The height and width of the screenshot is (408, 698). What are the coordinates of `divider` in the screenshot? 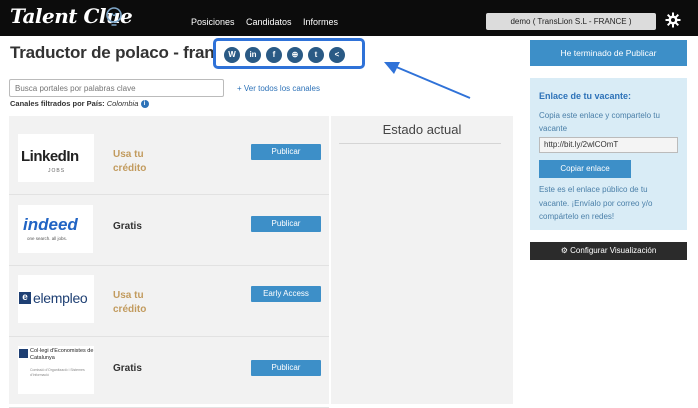 It's located at (420, 143).